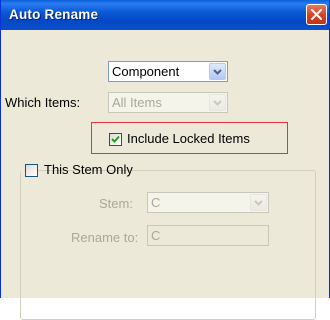  What do you see at coordinates (146, 71) in the screenshot?
I see `component-select-value: Component` at bounding box center [146, 71].